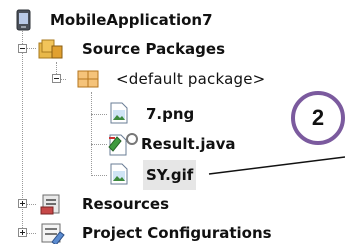 Image resolution: width=345 pixels, height=251 pixels. What do you see at coordinates (318, 118) in the screenshot?
I see `callout-number-badge: 2` at bounding box center [318, 118].